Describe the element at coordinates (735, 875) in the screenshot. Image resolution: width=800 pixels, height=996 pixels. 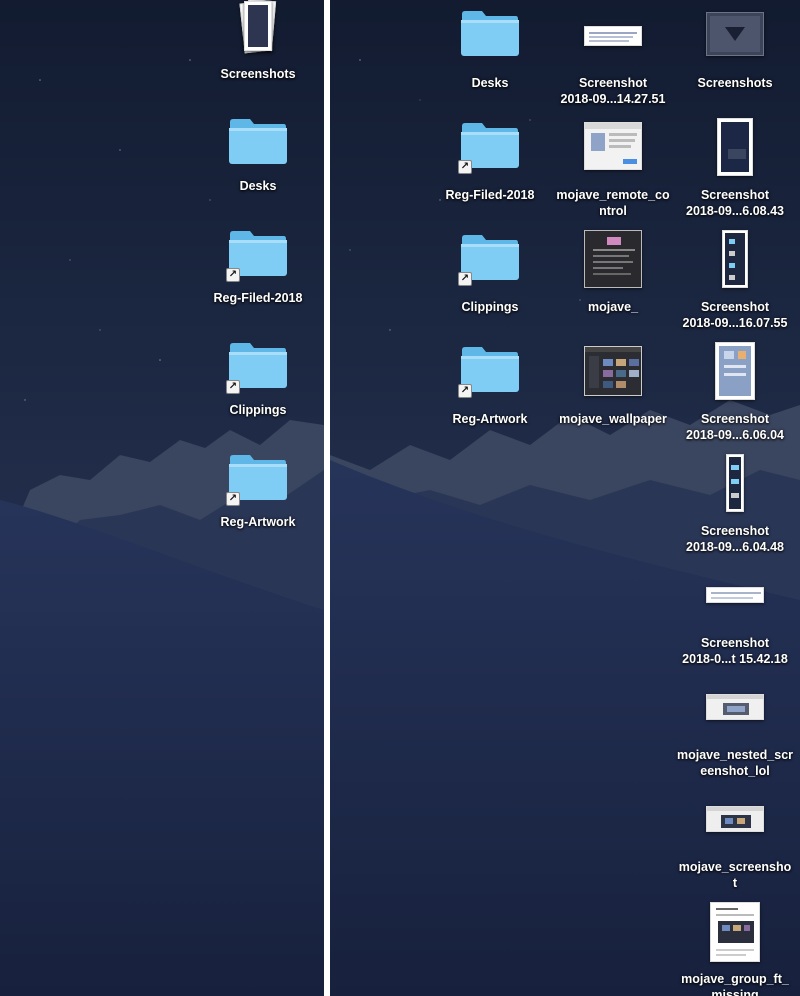
I see `item-label: mojave_screensho t` at that location.